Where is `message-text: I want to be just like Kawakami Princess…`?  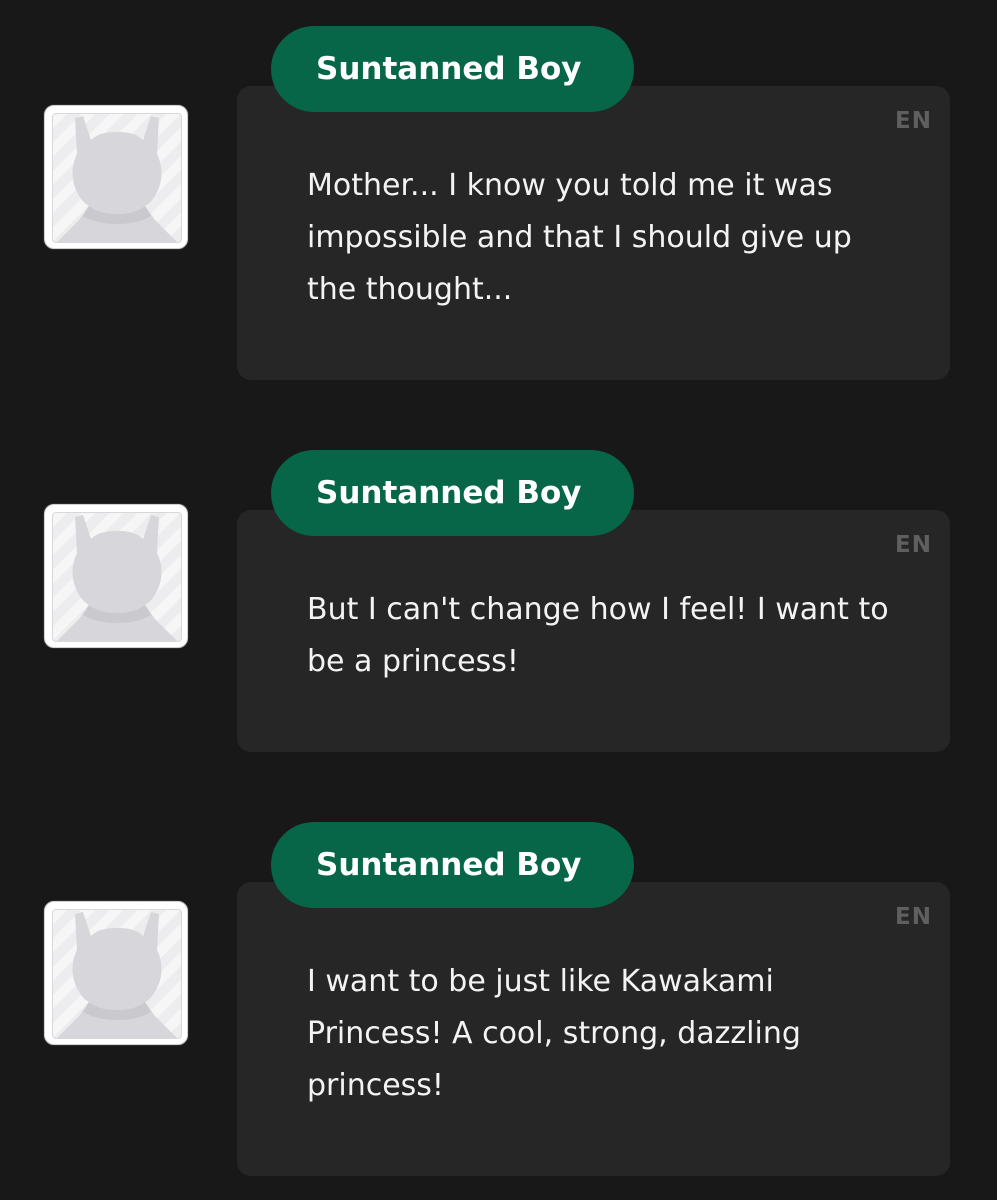
message-text: I want to be just like Kawakami Princess… is located at coordinates (554, 1033).